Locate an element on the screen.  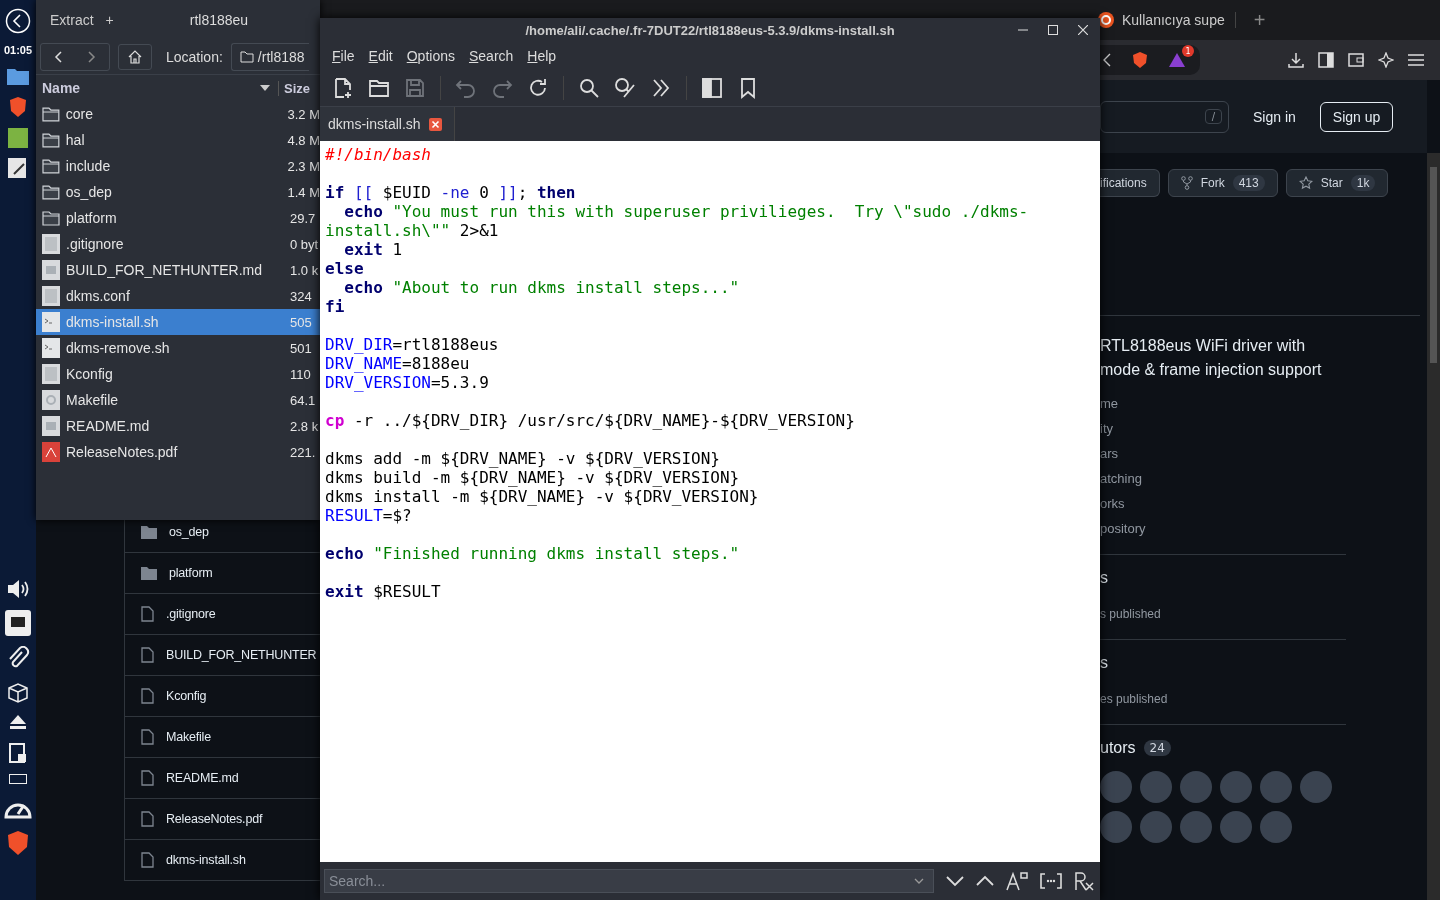
chevron-down-icon is located at coordinates (955, 881).